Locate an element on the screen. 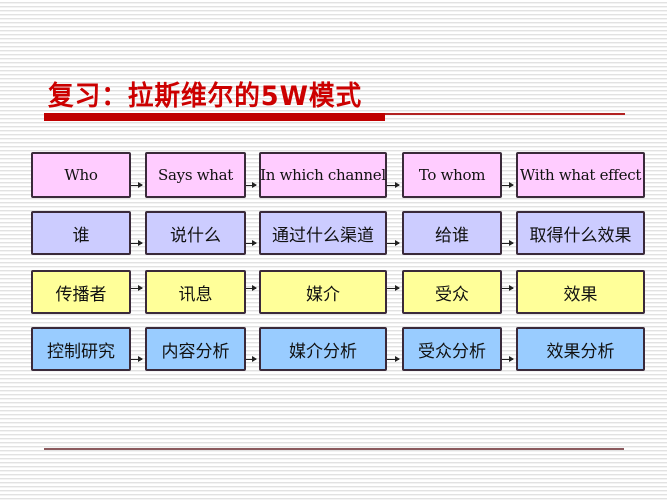 The image size is (667, 500). diagram-box: 受众分析 is located at coordinates (452, 349).